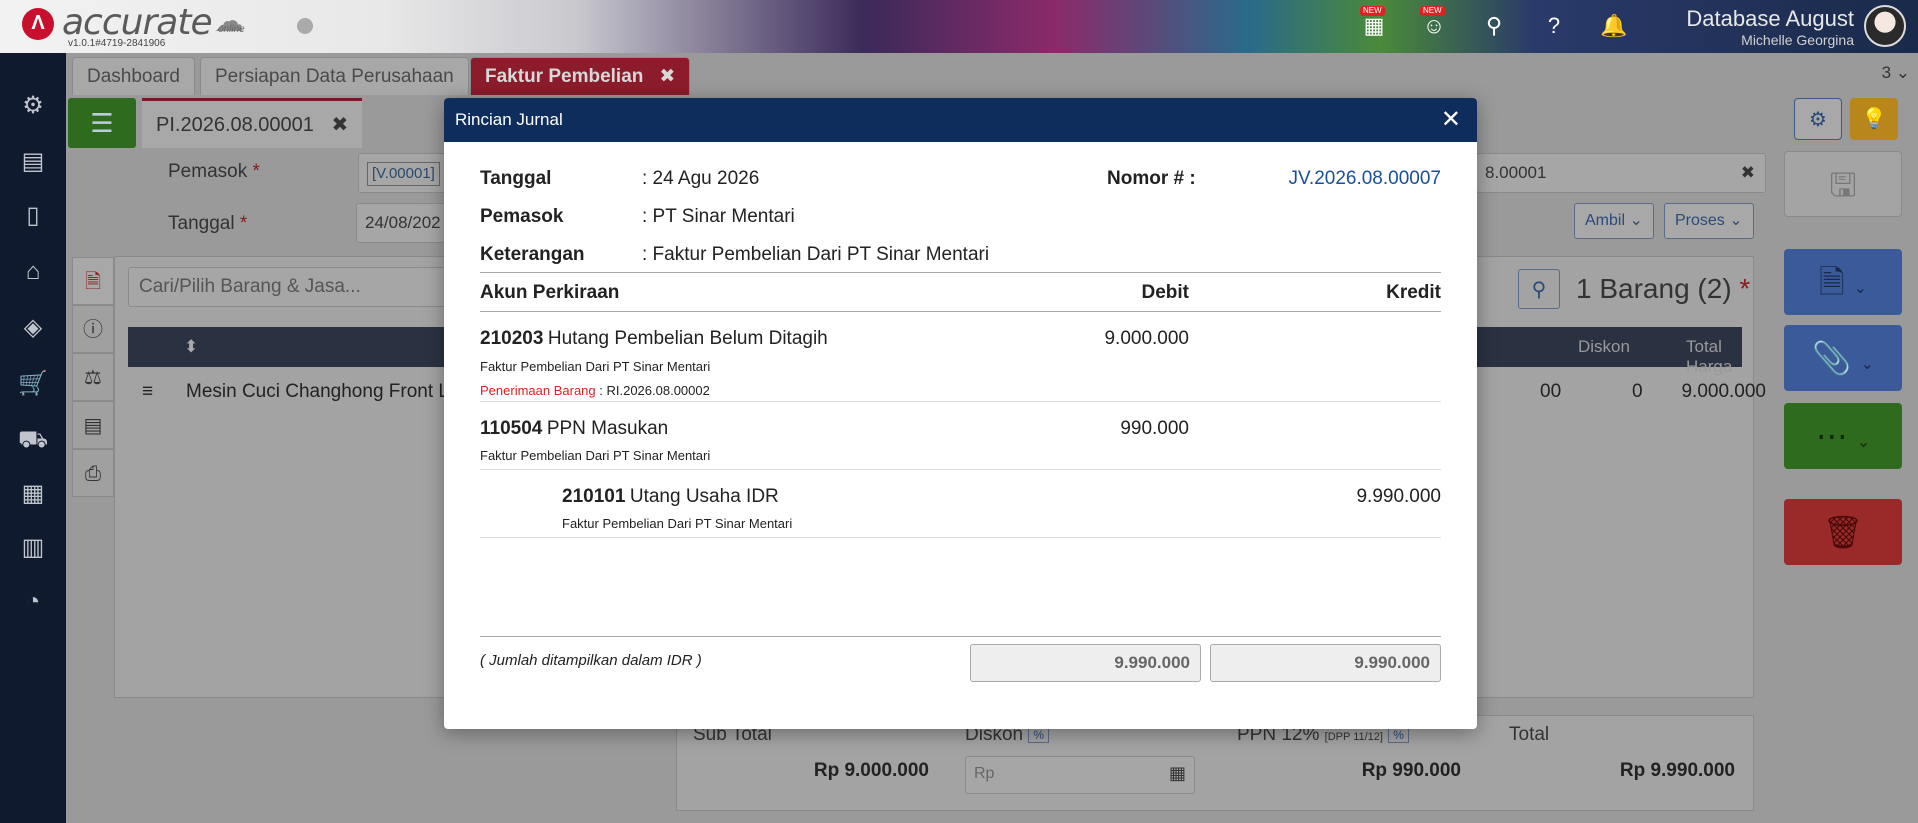  Describe the element at coordinates (1614, 221) in the screenshot. I see `ambil-button: Ambil ⌄` at that location.